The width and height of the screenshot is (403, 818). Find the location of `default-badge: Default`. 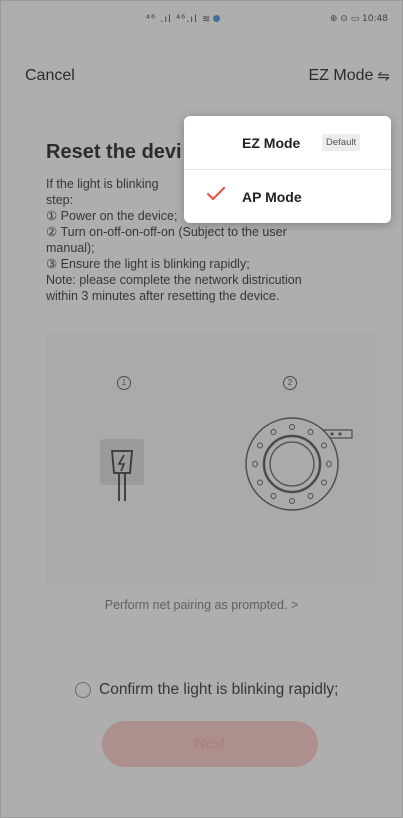

default-badge: Default is located at coordinates (341, 142).